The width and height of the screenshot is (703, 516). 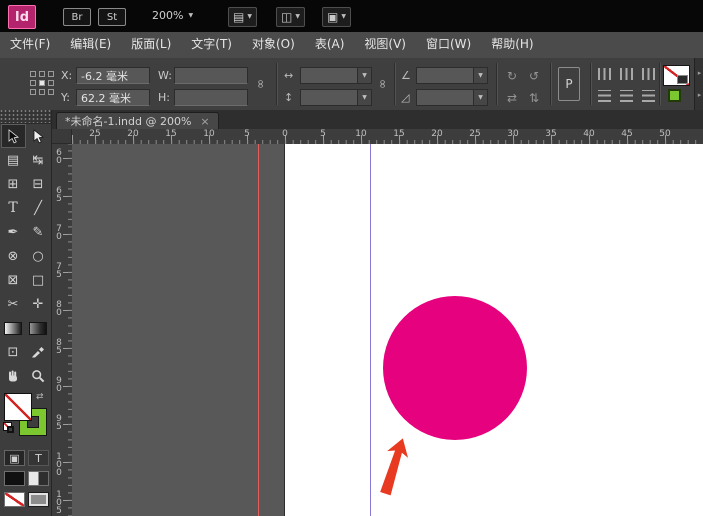 I want to click on view-mode-button, so click(x=38, y=499).